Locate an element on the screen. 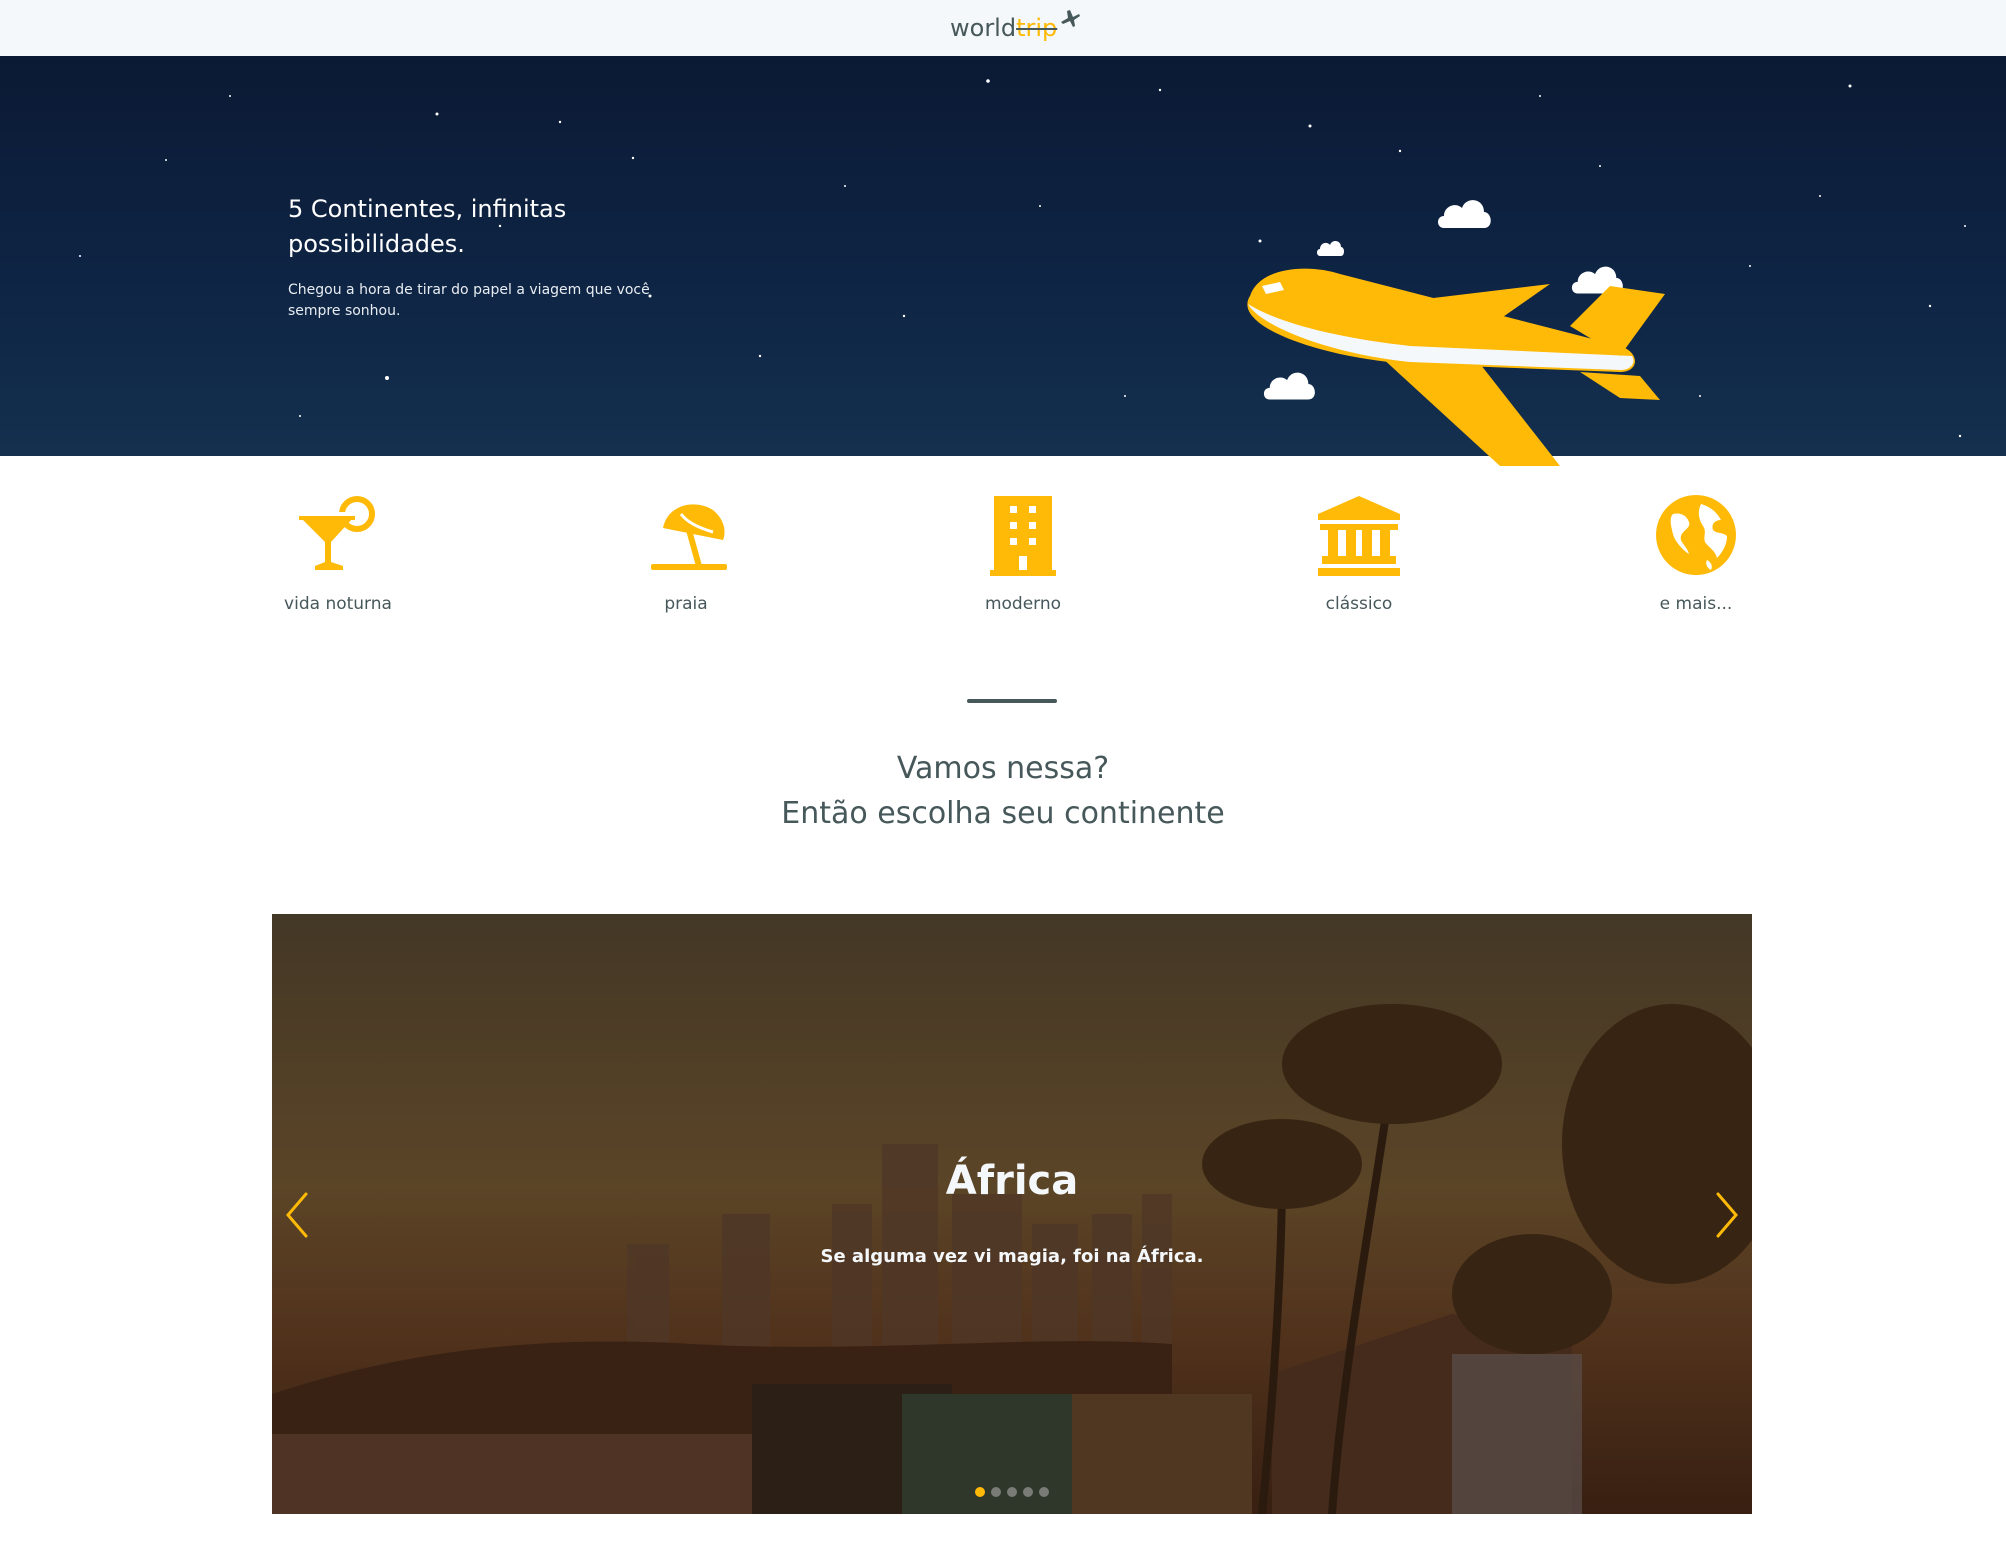 The height and width of the screenshot is (1554, 2006). category-label: praia is located at coordinates (686, 604).